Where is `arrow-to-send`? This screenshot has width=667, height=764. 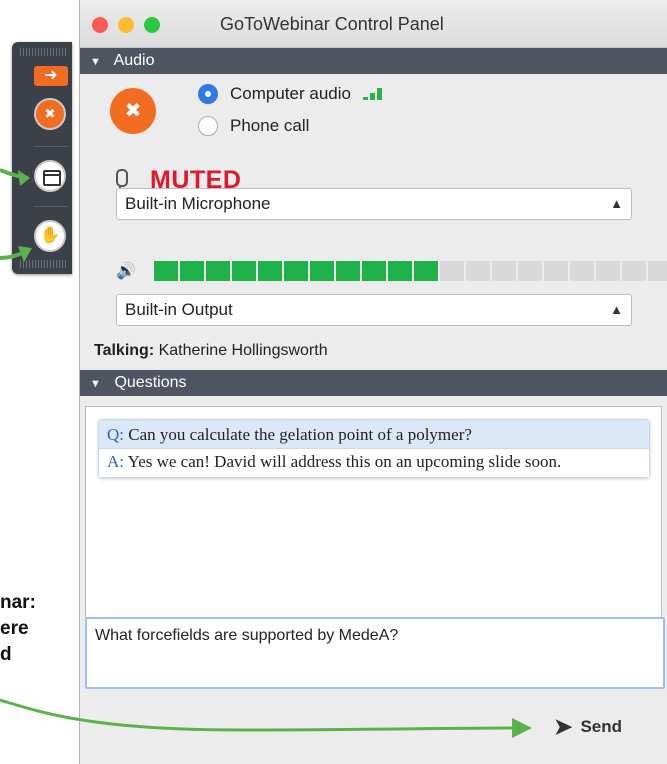 arrow-to-send is located at coordinates (258, 715).